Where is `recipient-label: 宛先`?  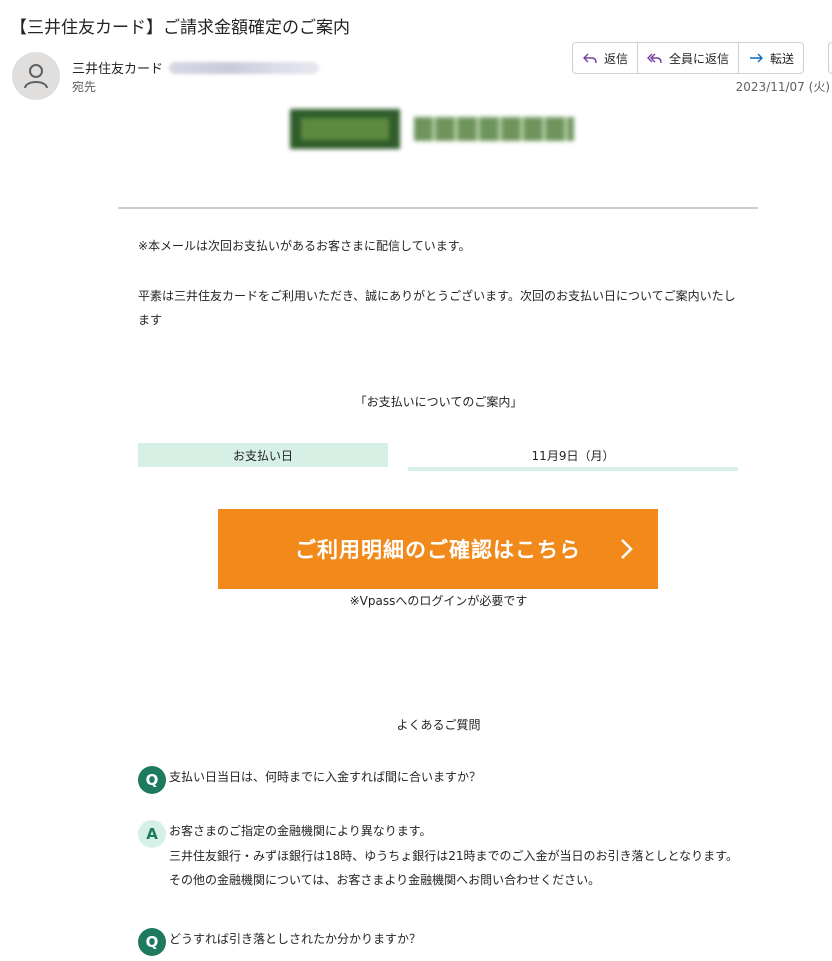
recipient-label: 宛先 is located at coordinates (84, 87).